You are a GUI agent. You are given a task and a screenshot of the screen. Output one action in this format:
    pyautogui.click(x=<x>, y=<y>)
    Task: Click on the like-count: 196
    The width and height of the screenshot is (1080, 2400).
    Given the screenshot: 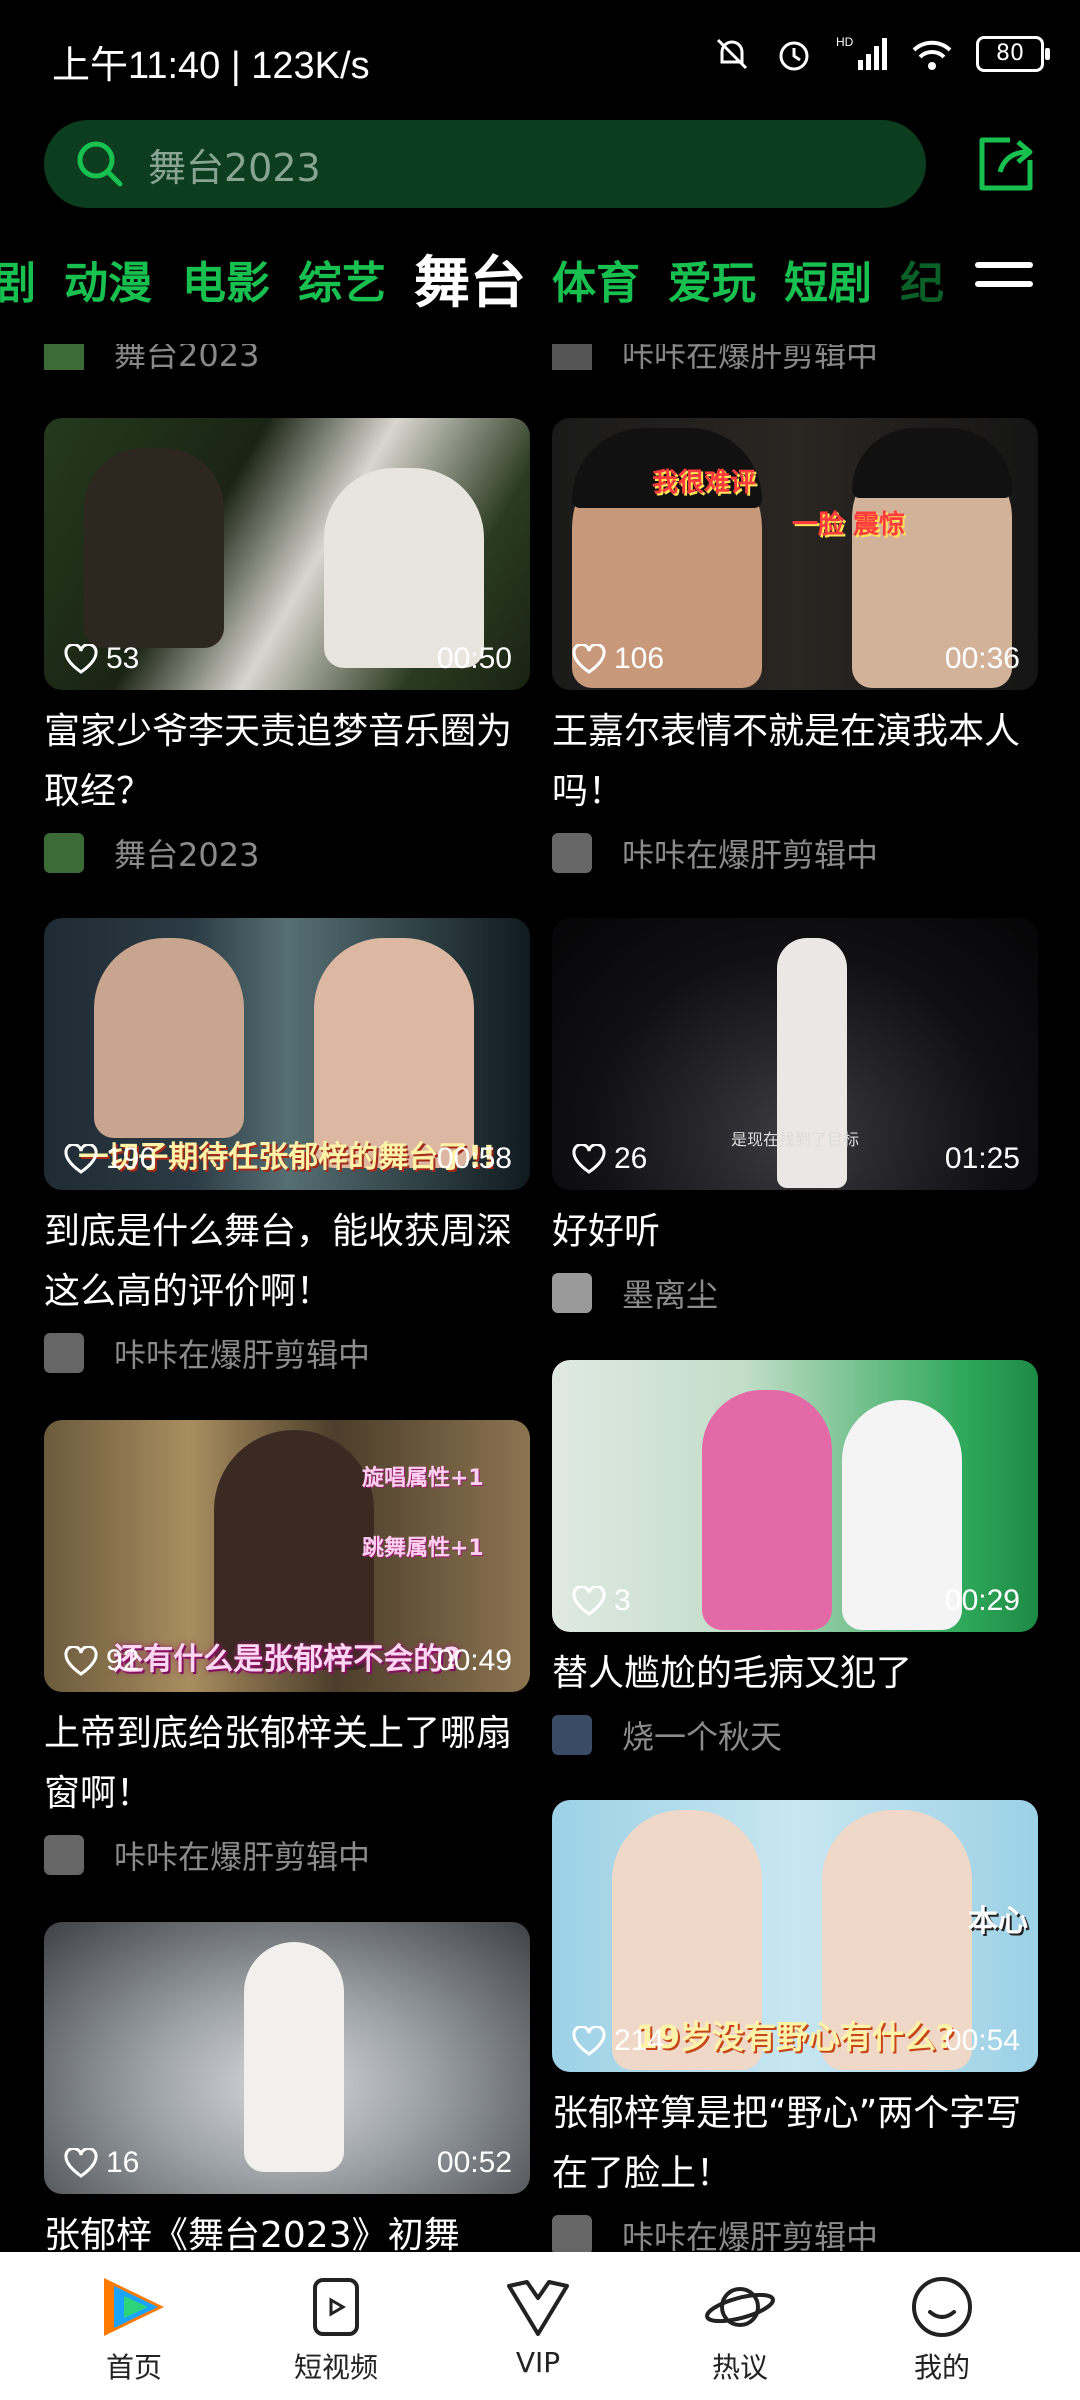 What is the action you would take?
    pyautogui.click(x=110, y=1159)
    